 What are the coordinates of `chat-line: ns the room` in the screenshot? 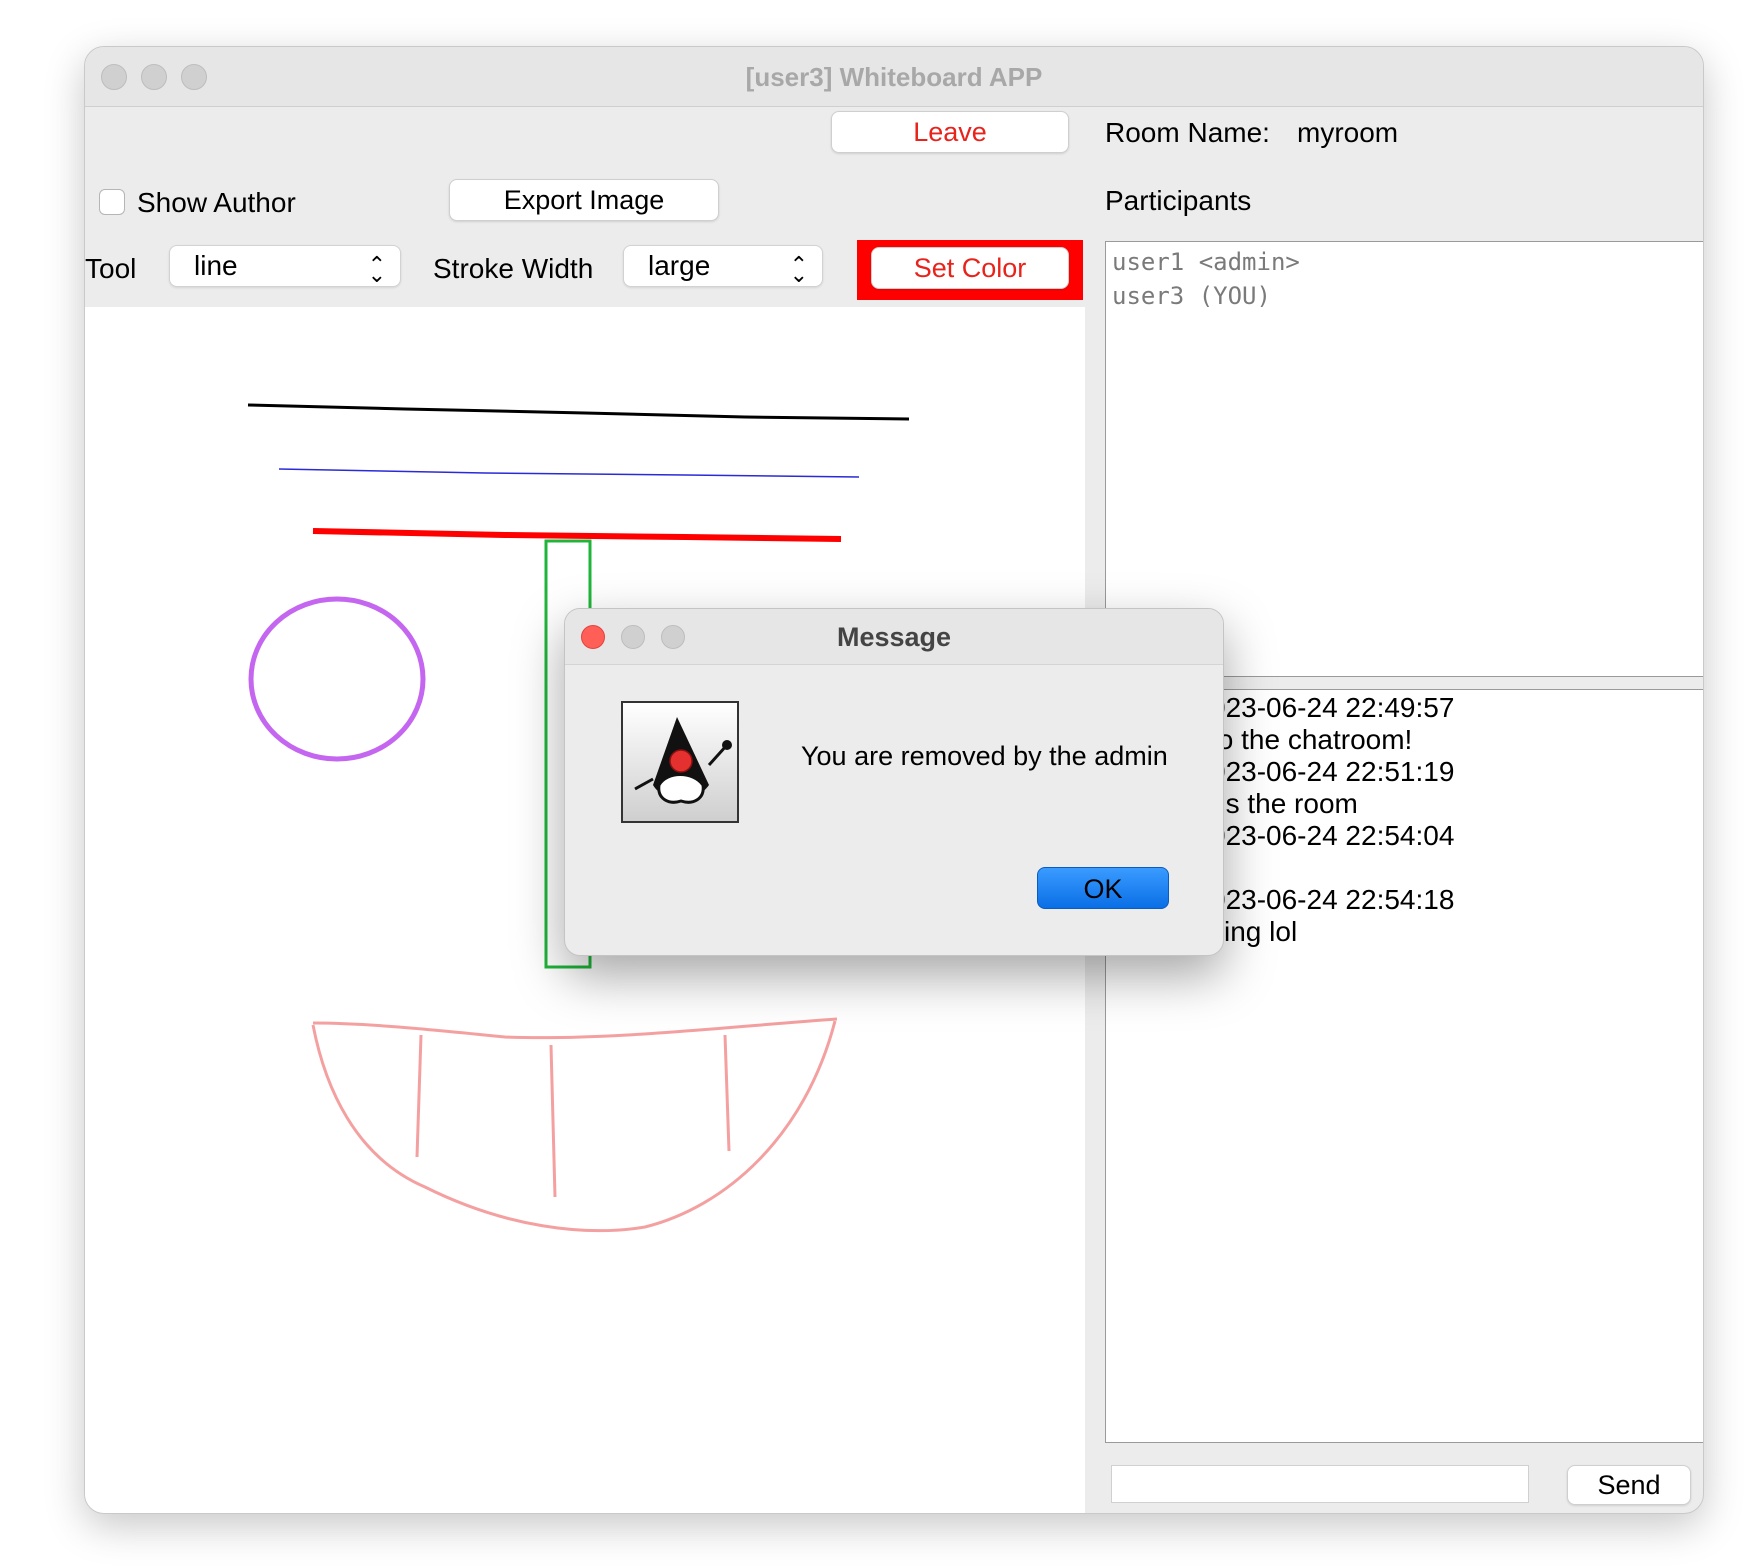 It's located at (1284, 803).